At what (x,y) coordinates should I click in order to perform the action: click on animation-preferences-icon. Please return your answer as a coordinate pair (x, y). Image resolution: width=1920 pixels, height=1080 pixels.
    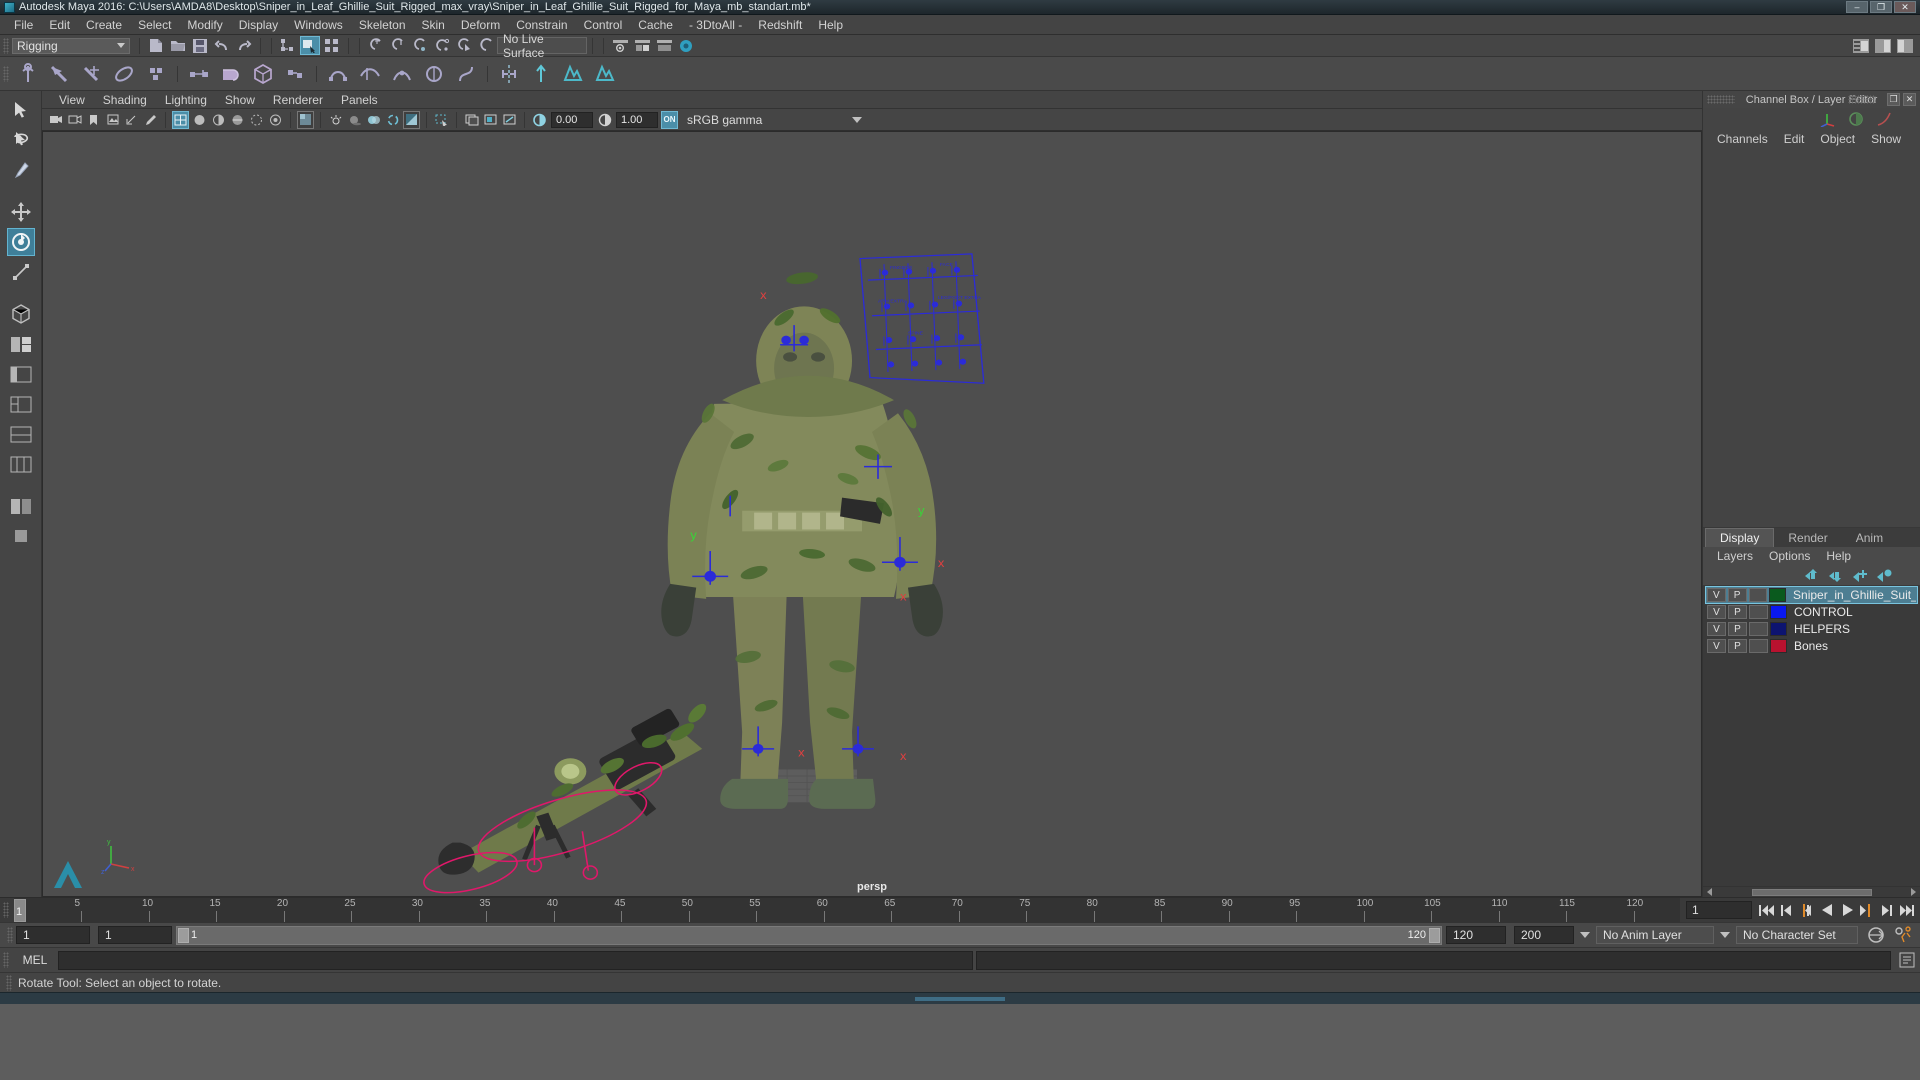
    Looking at the image, I should click on (1904, 935).